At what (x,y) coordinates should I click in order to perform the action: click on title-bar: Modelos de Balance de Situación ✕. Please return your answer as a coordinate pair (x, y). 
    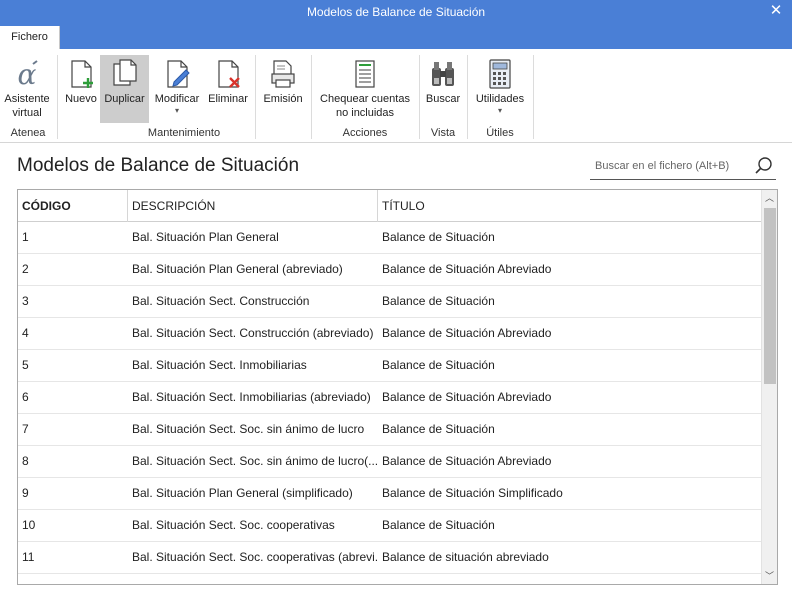
    Looking at the image, I should click on (396, 13).